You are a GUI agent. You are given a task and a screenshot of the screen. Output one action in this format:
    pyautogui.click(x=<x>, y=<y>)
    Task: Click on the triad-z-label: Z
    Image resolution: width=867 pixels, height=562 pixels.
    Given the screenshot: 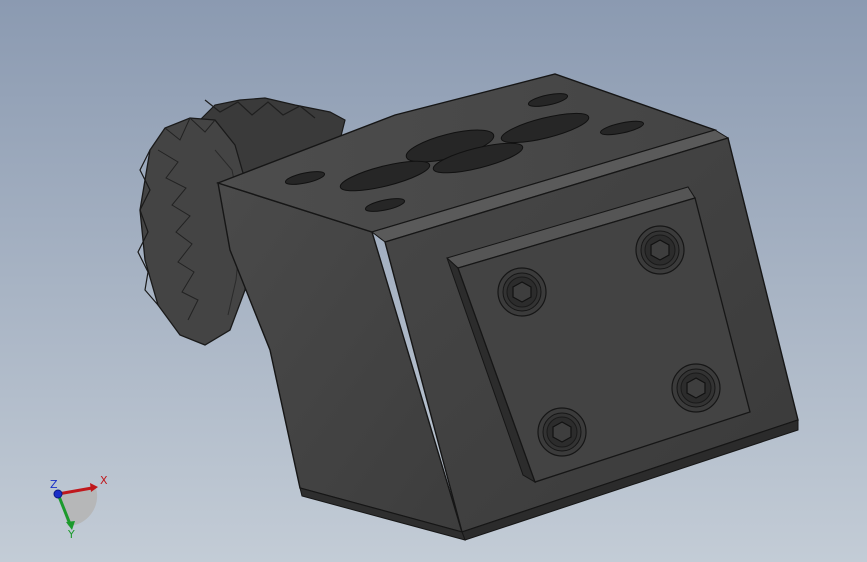 What is the action you would take?
    pyautogui.click(x=54, y=484)
    